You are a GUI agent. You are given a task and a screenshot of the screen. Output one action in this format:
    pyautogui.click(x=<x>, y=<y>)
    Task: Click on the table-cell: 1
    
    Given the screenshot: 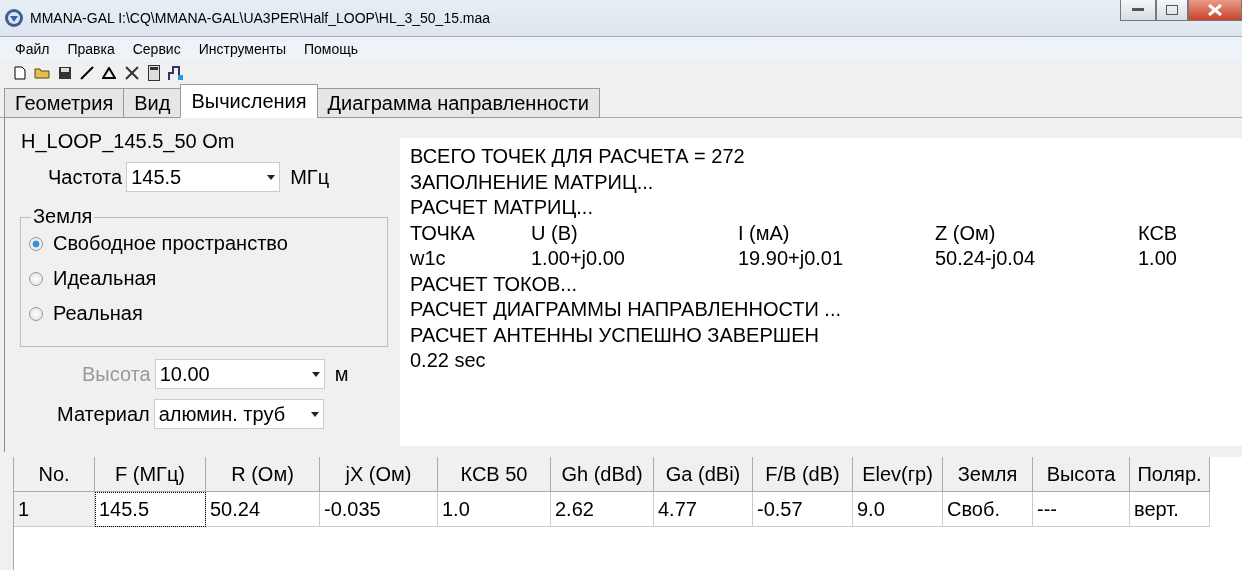 What is the action you would take?
    pyautogui.click(x=54, y=509)
    